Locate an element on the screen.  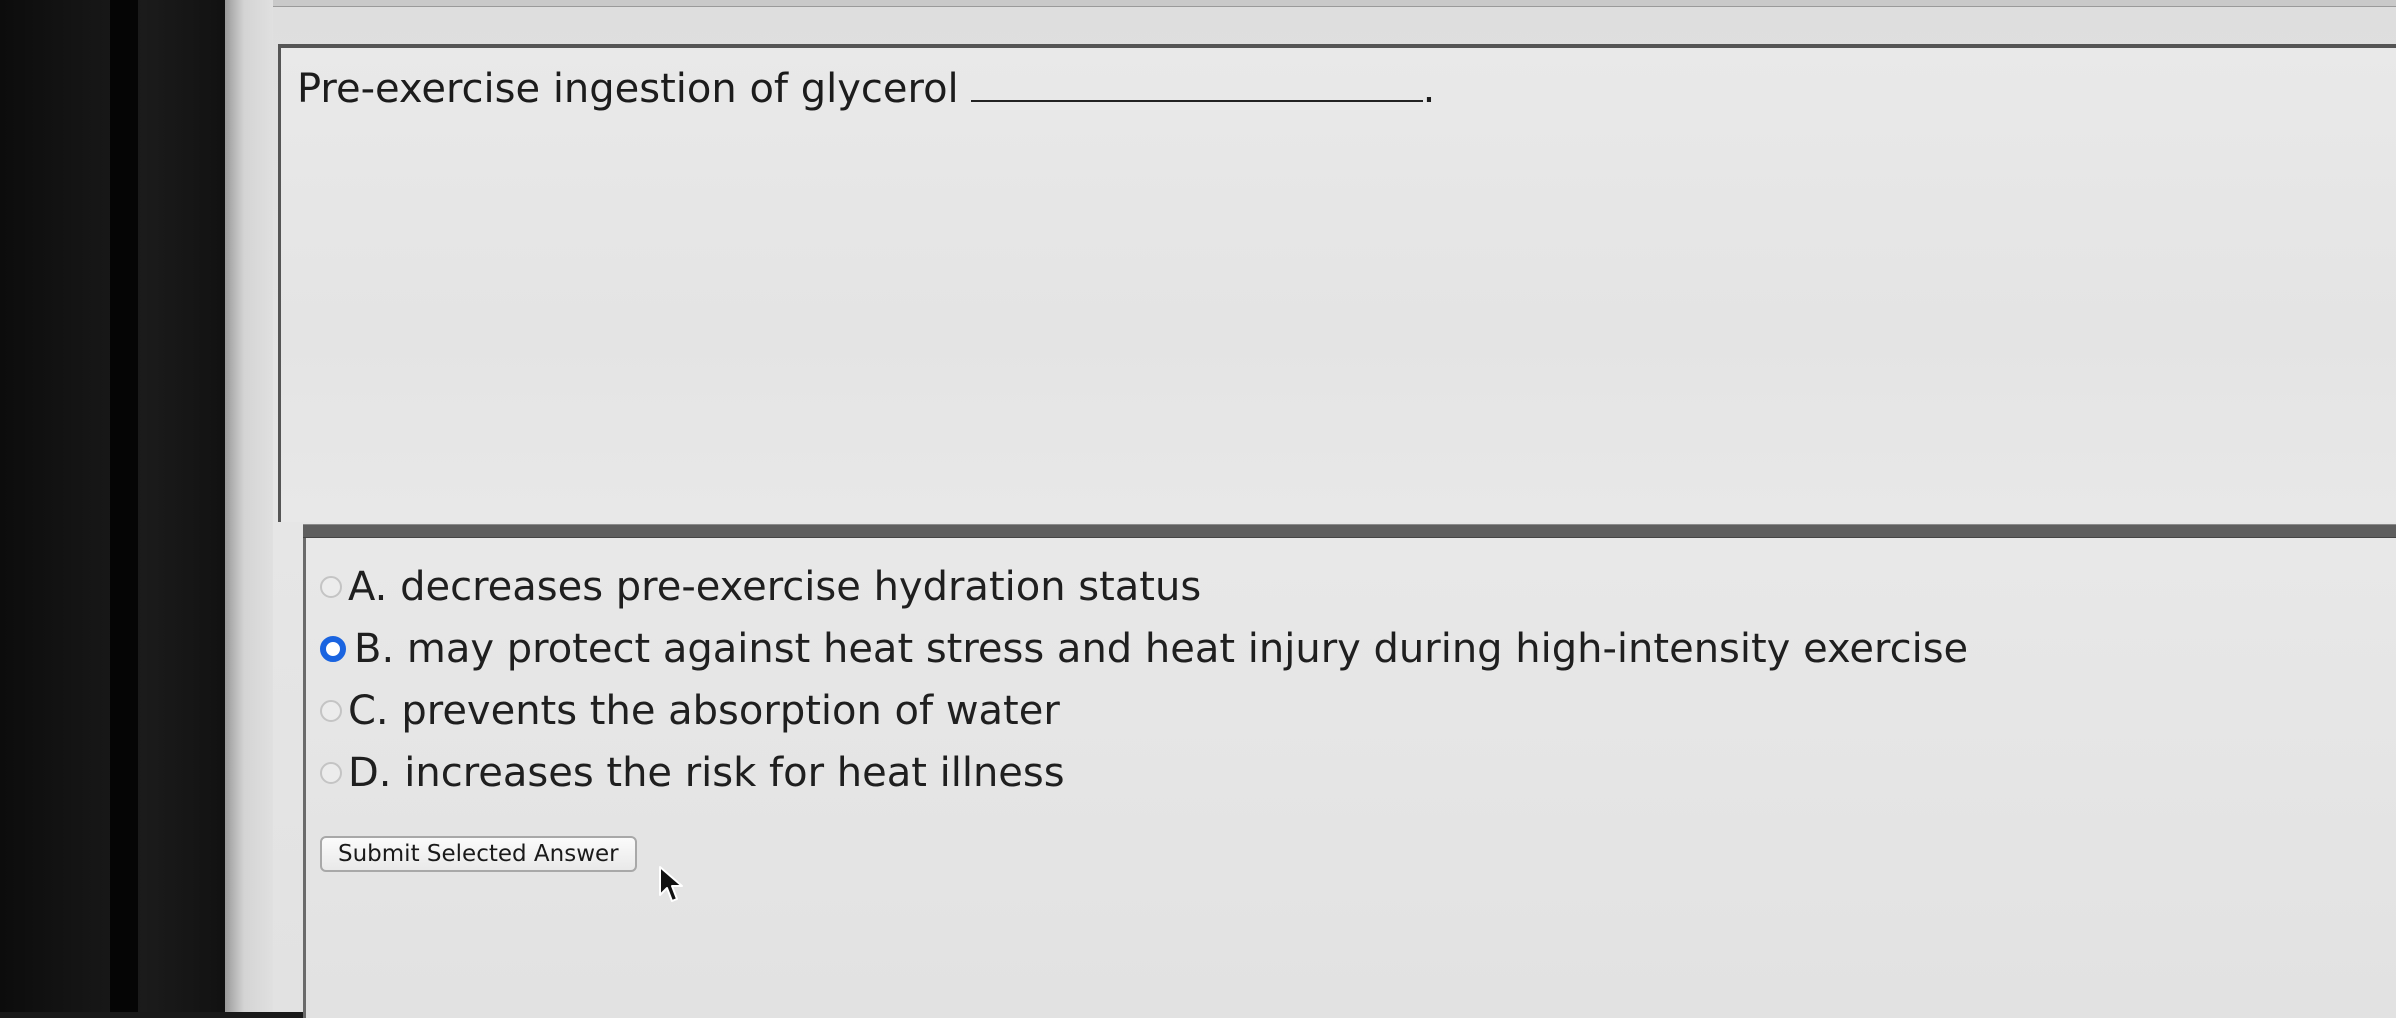
option-c: C. prevents the absorption of water is located at coordinates (1144, 711).